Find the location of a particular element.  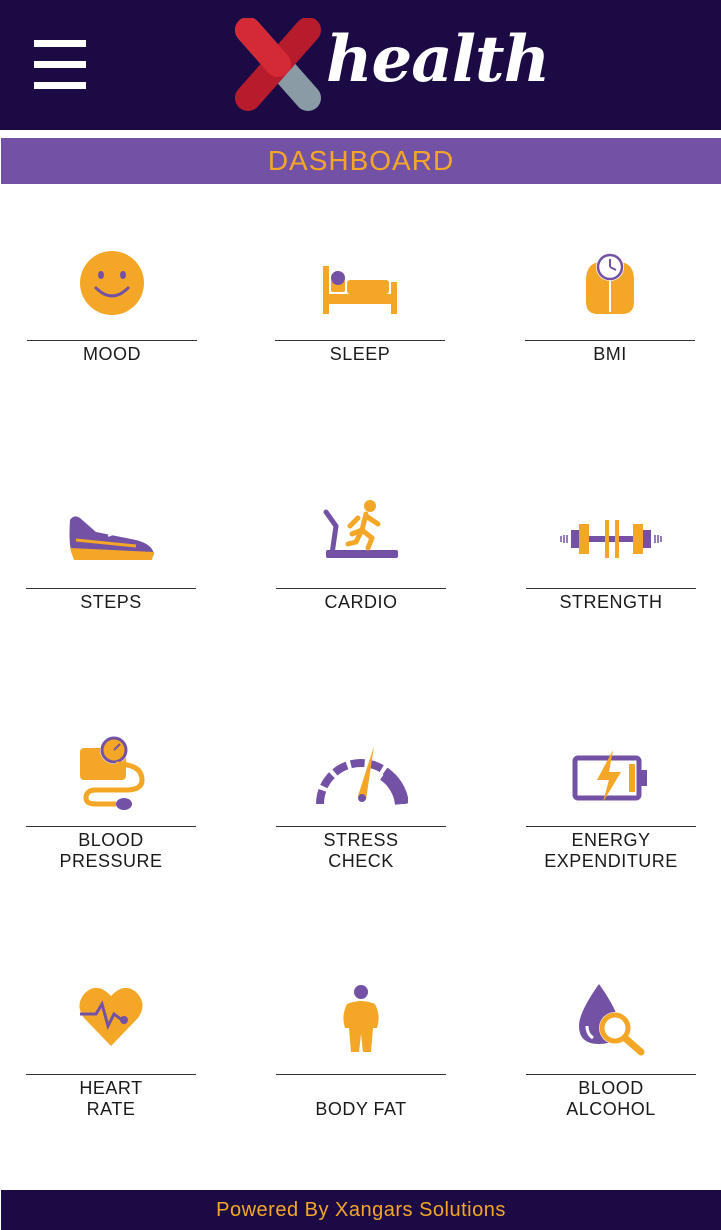

tile-bmi: BMI is located at coordinates (610, 305).